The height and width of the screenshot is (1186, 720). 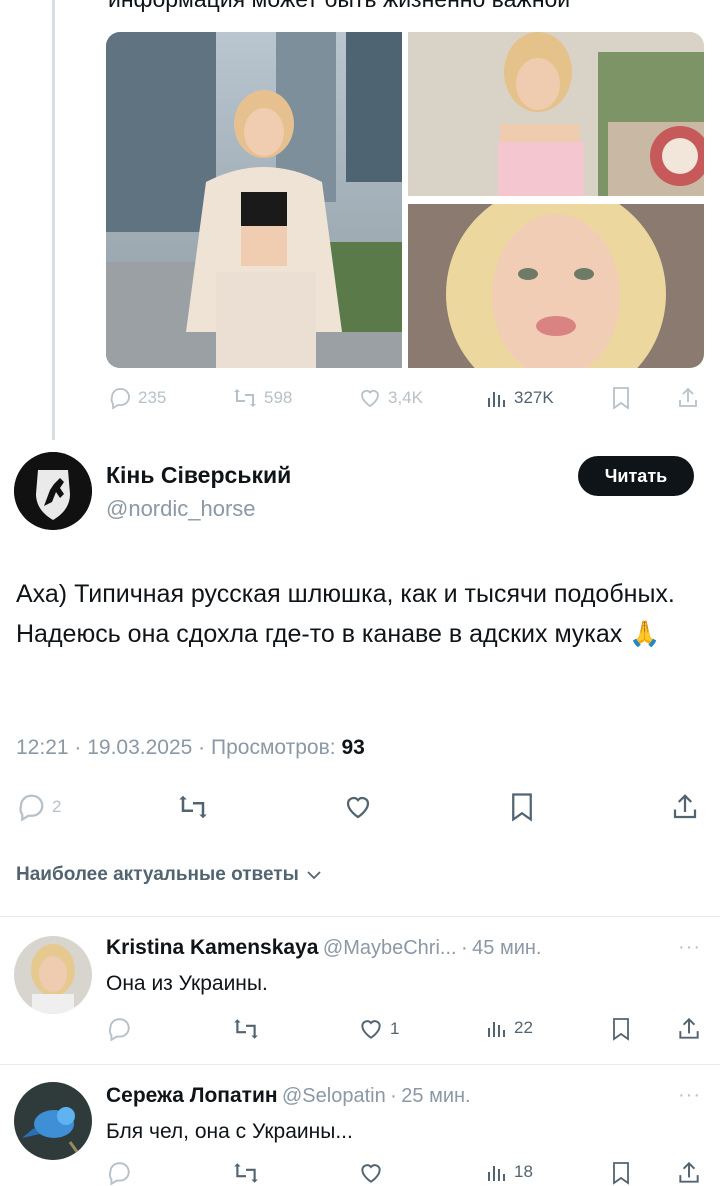 What do you see at coordinates (152, 397) in the screenshot?
I see `parent-replies-count: 235` at bounding box center [152, 397].